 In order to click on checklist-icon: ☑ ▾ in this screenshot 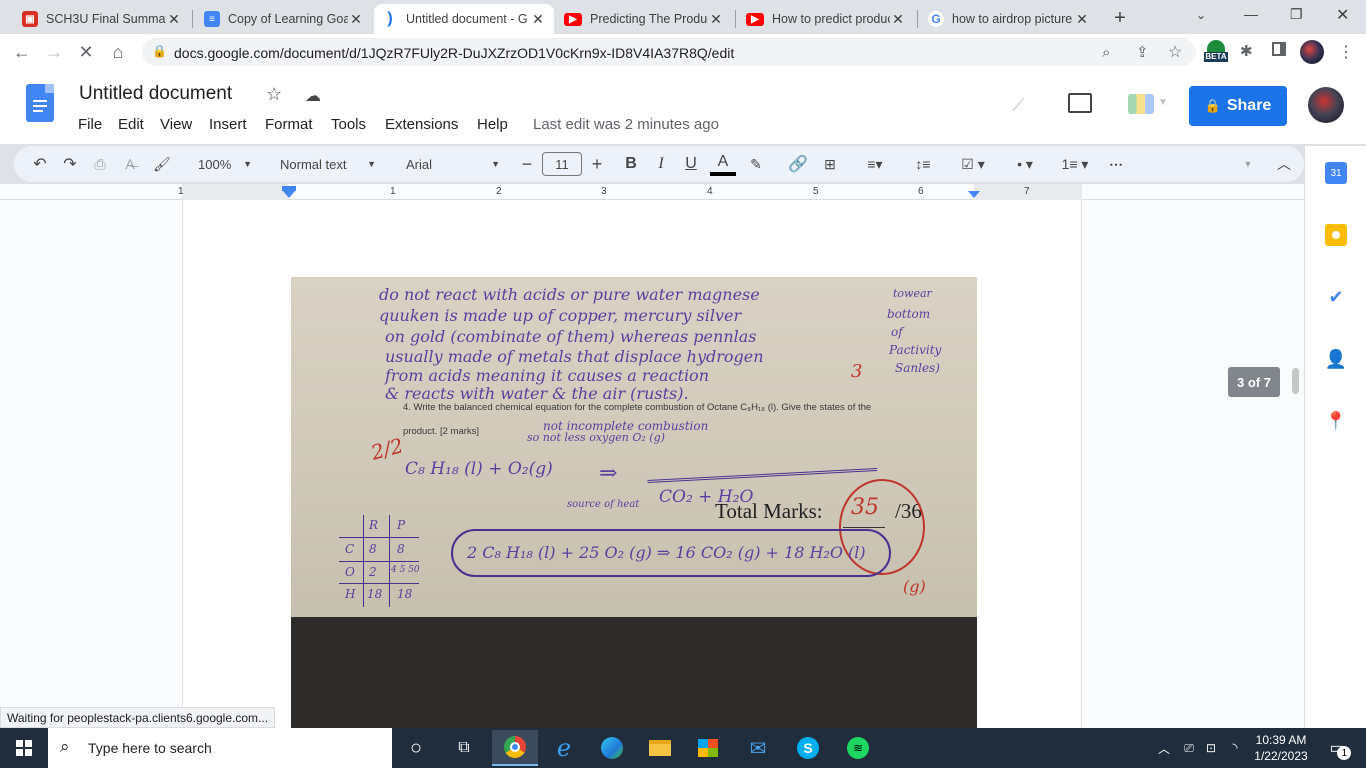, I will do `click(973, 164)`.